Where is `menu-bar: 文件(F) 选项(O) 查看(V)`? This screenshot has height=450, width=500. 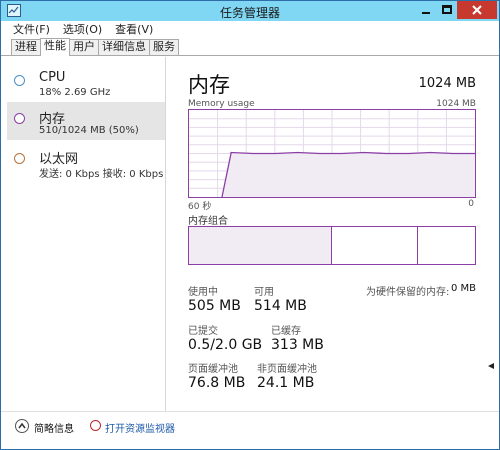 menu-bar: 文件(F) 选项(O) 查看(V) is located at coordinates (250, 29).